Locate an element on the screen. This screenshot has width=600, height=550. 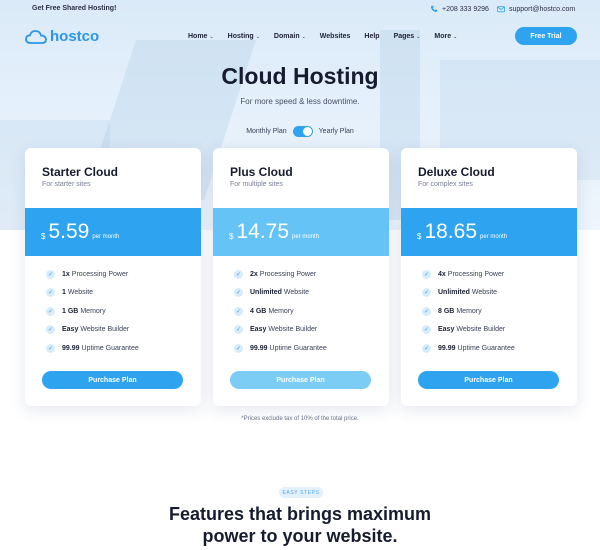
free-trial-button: Free Trial is located at coordinates (546, 36).